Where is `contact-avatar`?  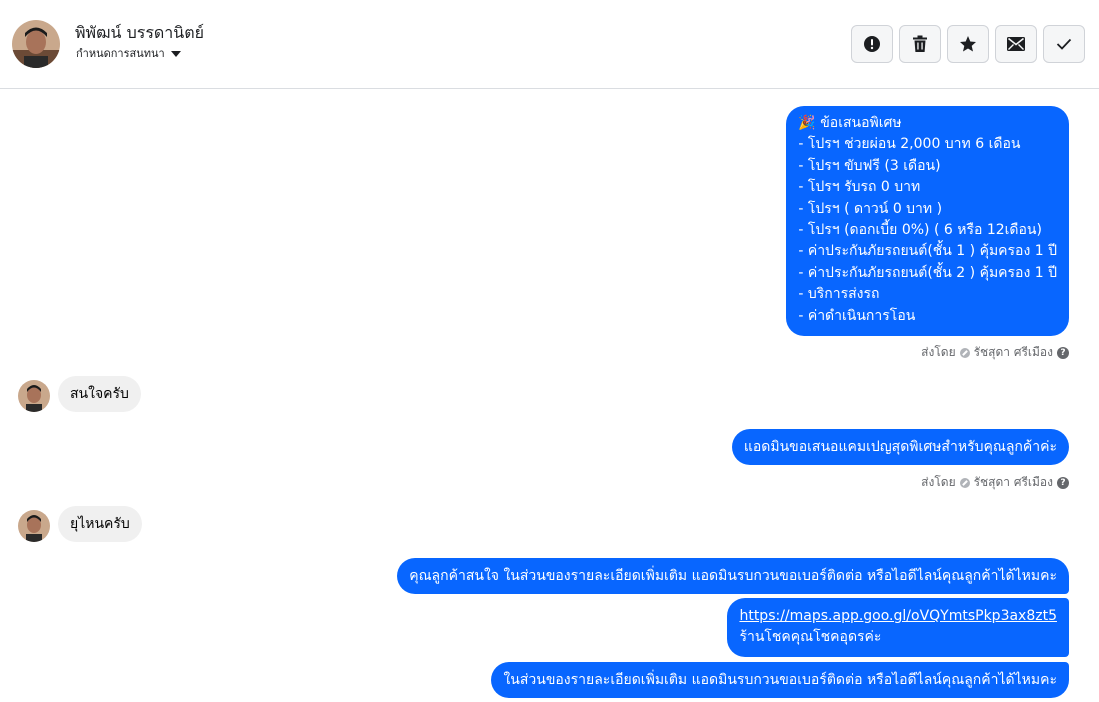
contact-avatar is located at coordinates (36, 44).